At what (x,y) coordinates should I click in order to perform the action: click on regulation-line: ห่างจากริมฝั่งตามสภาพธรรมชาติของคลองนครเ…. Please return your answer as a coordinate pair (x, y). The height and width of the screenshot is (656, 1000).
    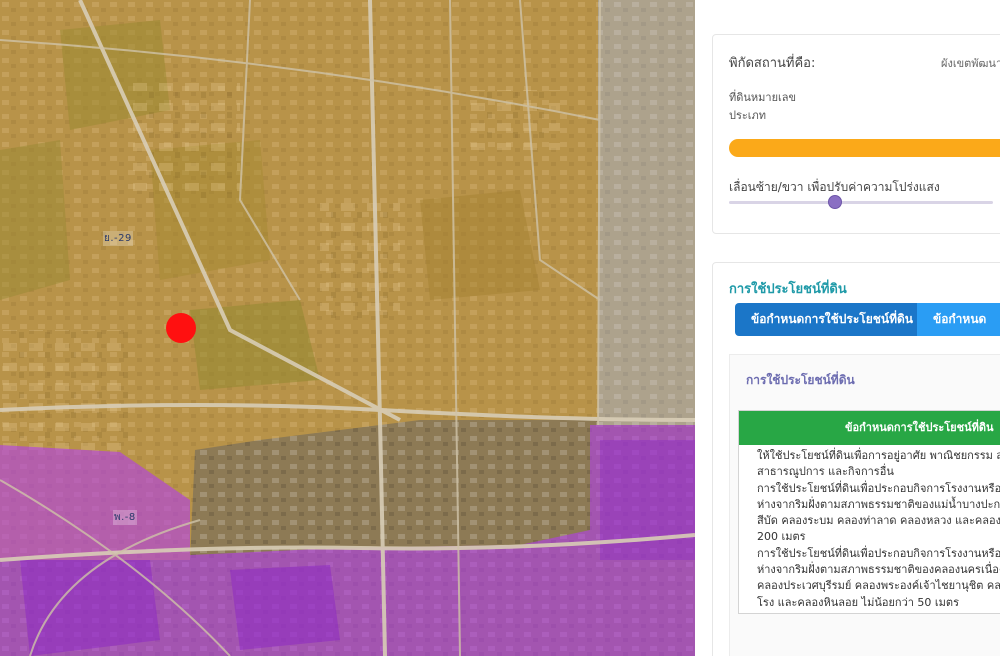
    Looking at the image, I should click on (878, 570).